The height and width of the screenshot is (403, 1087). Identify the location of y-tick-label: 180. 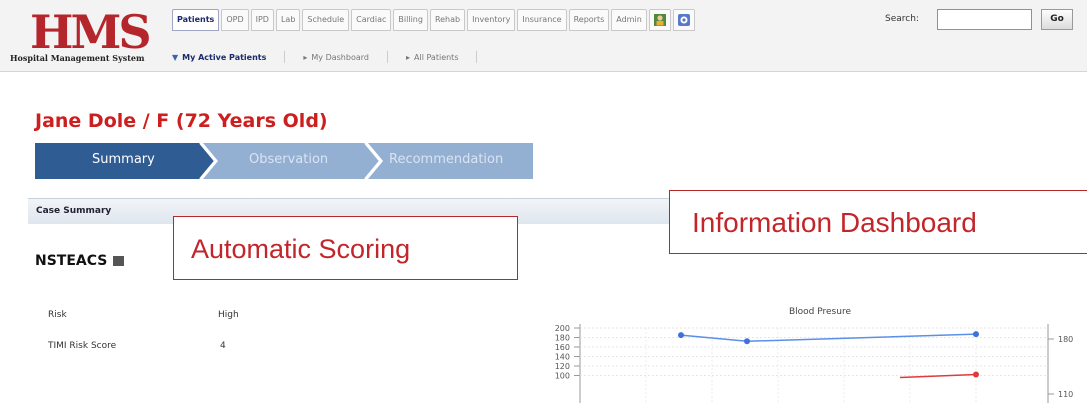
(562, 338).